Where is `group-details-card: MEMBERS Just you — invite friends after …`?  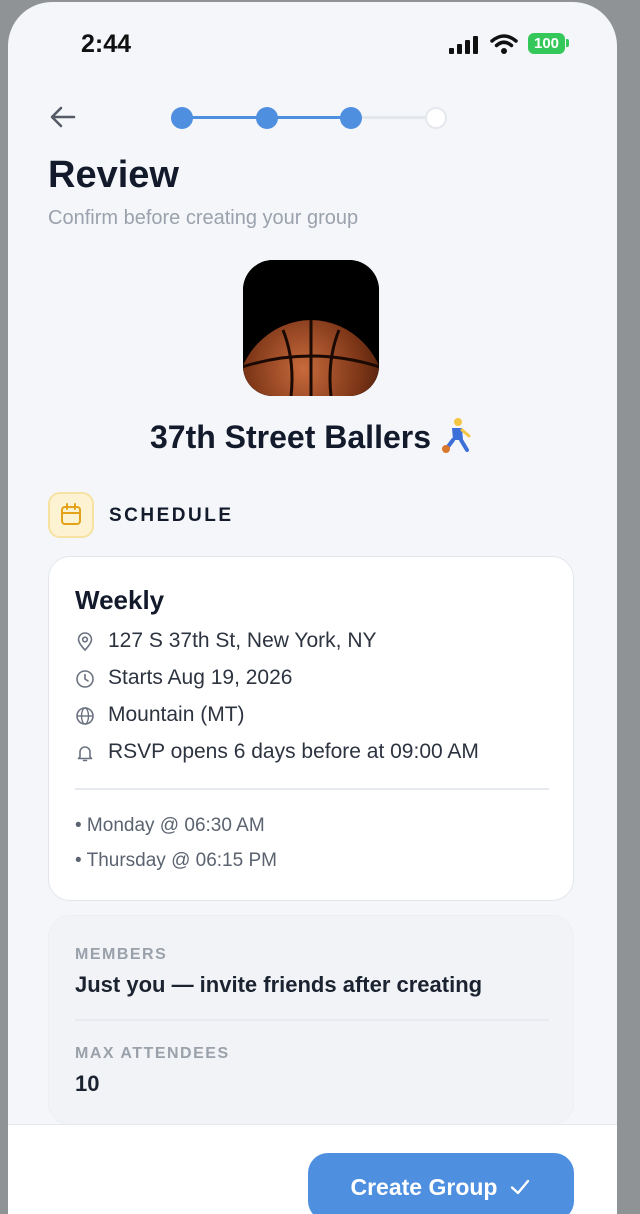 group-details-card: MEMBERS Just you — invite friends after … is located at coordinates (311, 1020).